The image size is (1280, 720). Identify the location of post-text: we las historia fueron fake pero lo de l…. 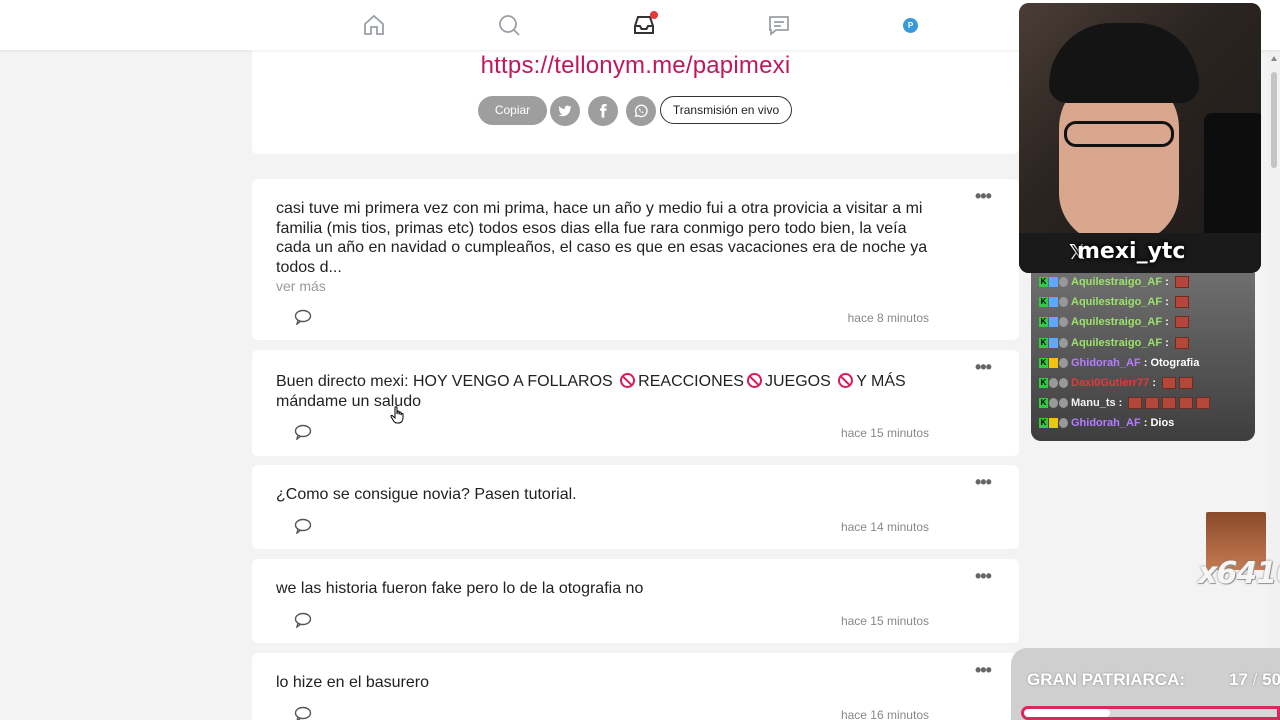
(460, 588).